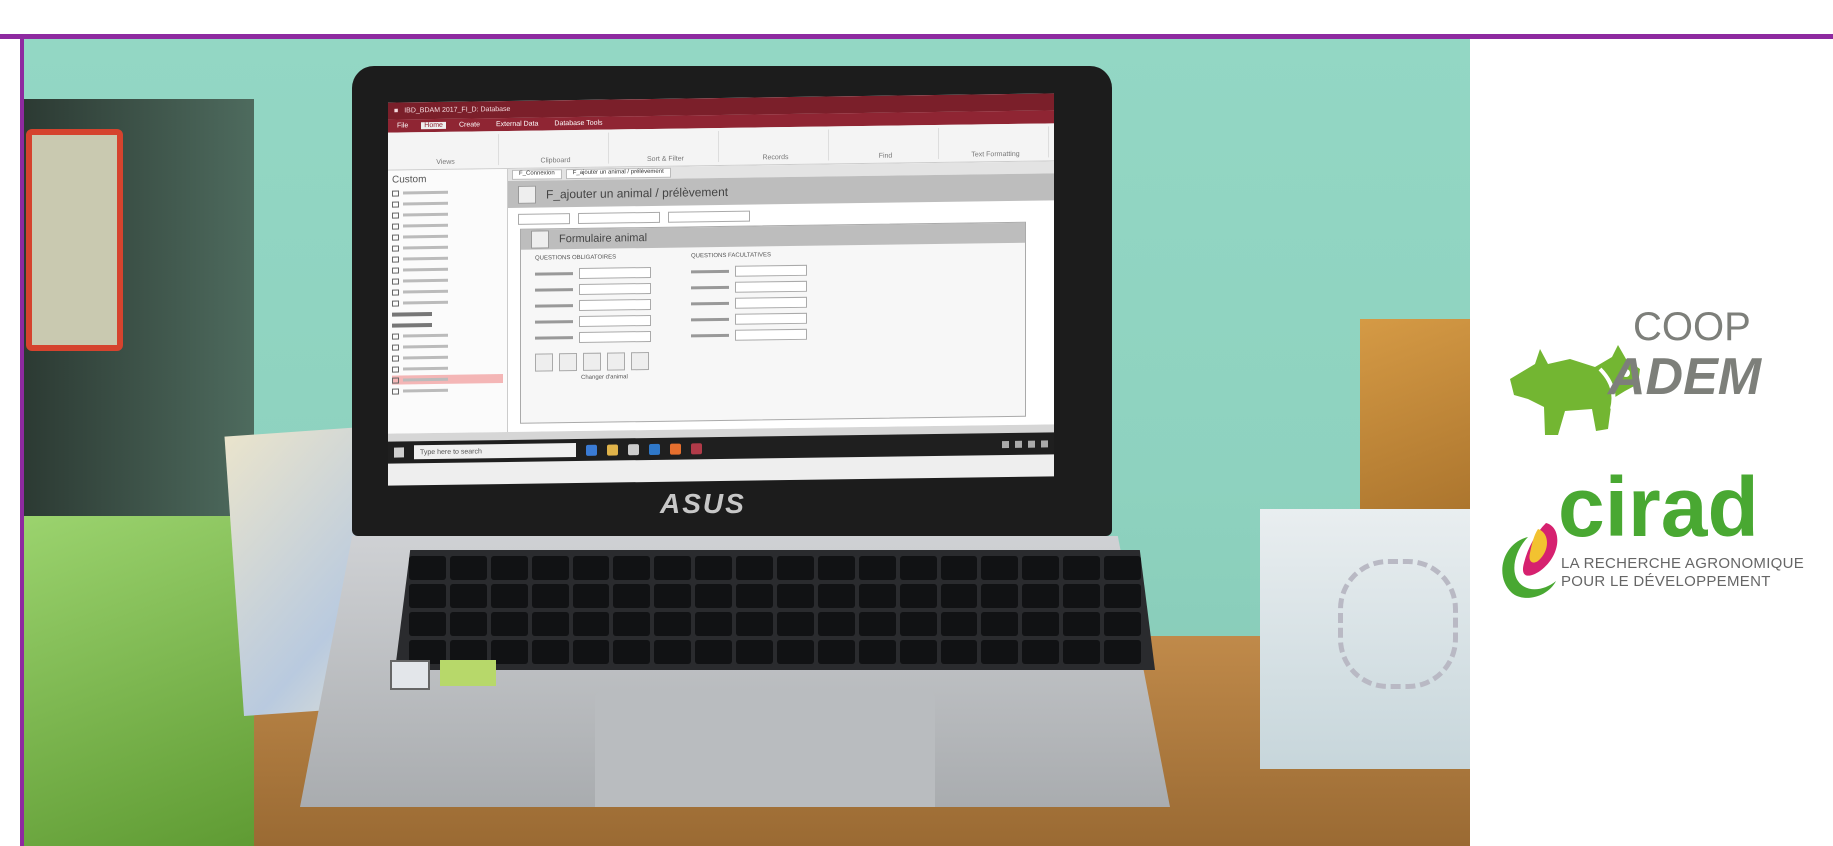 This screenshot has height=846, width=1833. I want to click on notification-icon, so click(1044, 443).